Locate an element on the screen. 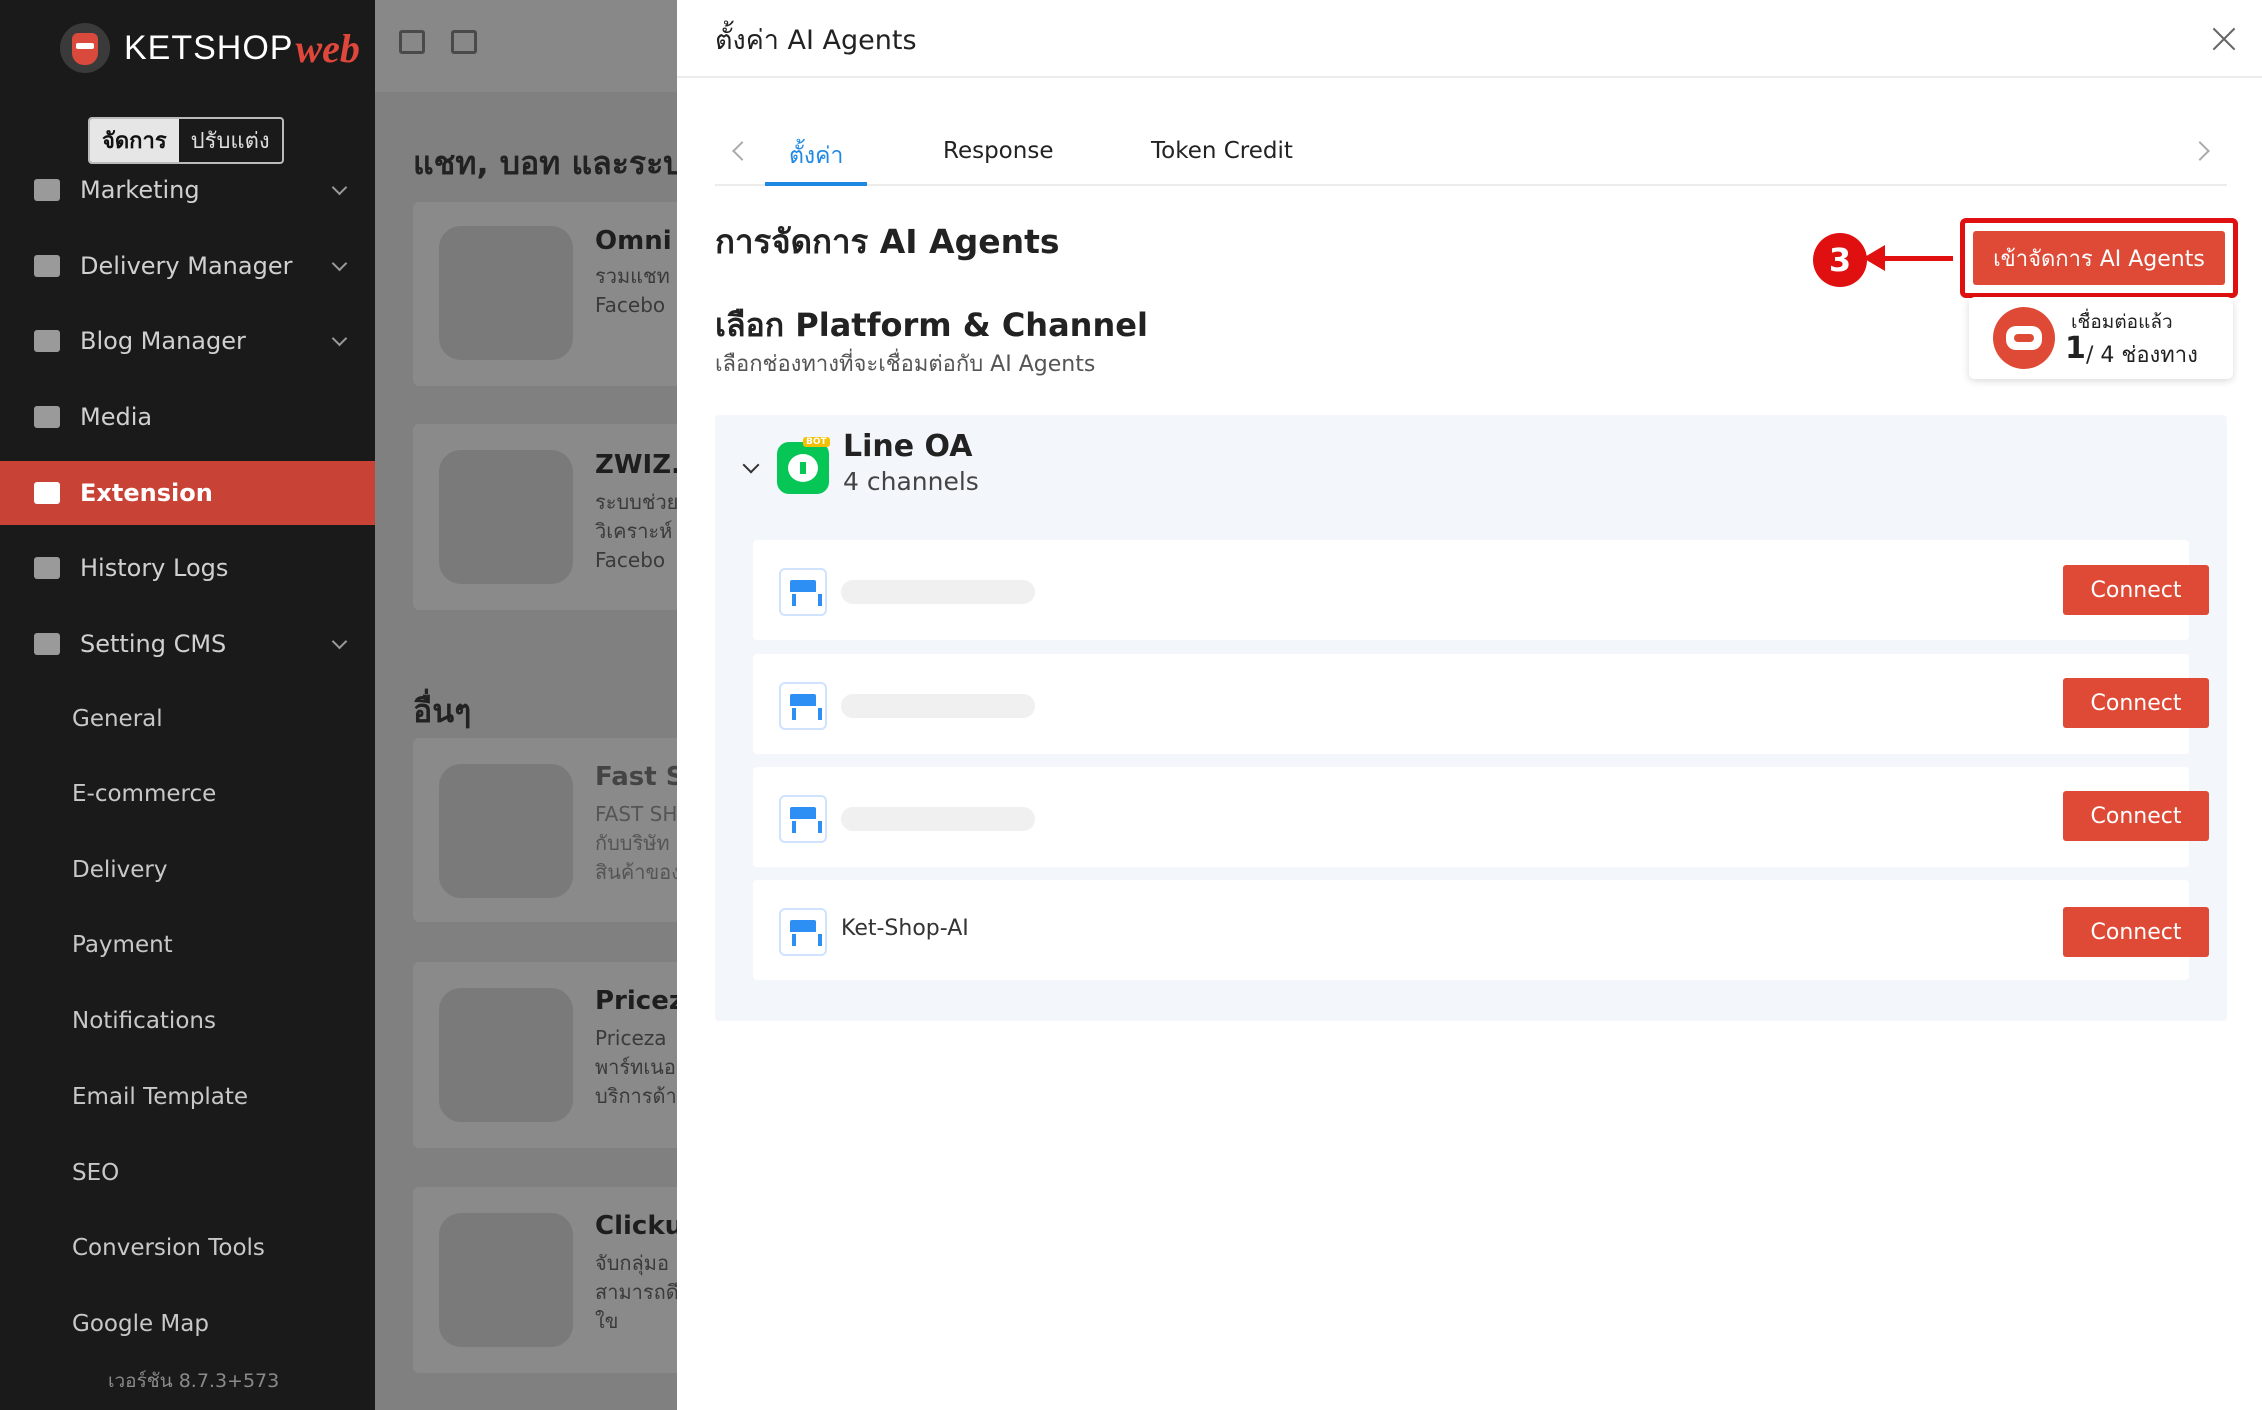 The height and width of the screenshot is (1410, 2262). extension-card-priceza: Pricez Priceza พาร์ทเนอ บริการด้า is located at coordinates (545, 1055).